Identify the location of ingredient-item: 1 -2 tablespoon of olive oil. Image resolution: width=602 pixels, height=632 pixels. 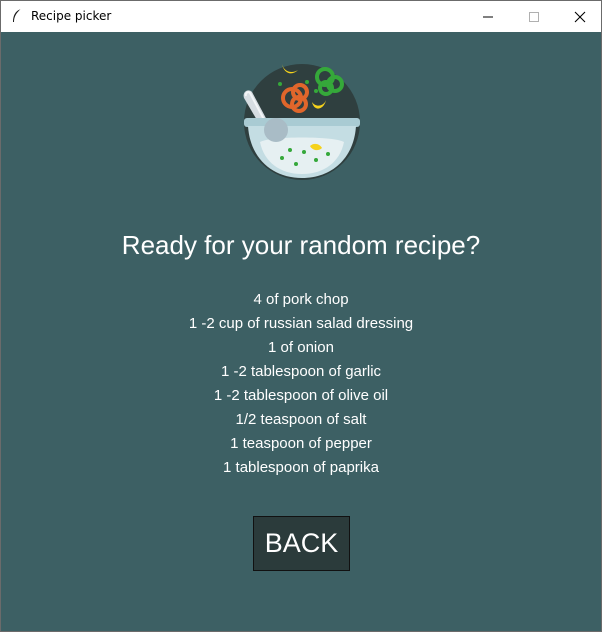
(301, 395).